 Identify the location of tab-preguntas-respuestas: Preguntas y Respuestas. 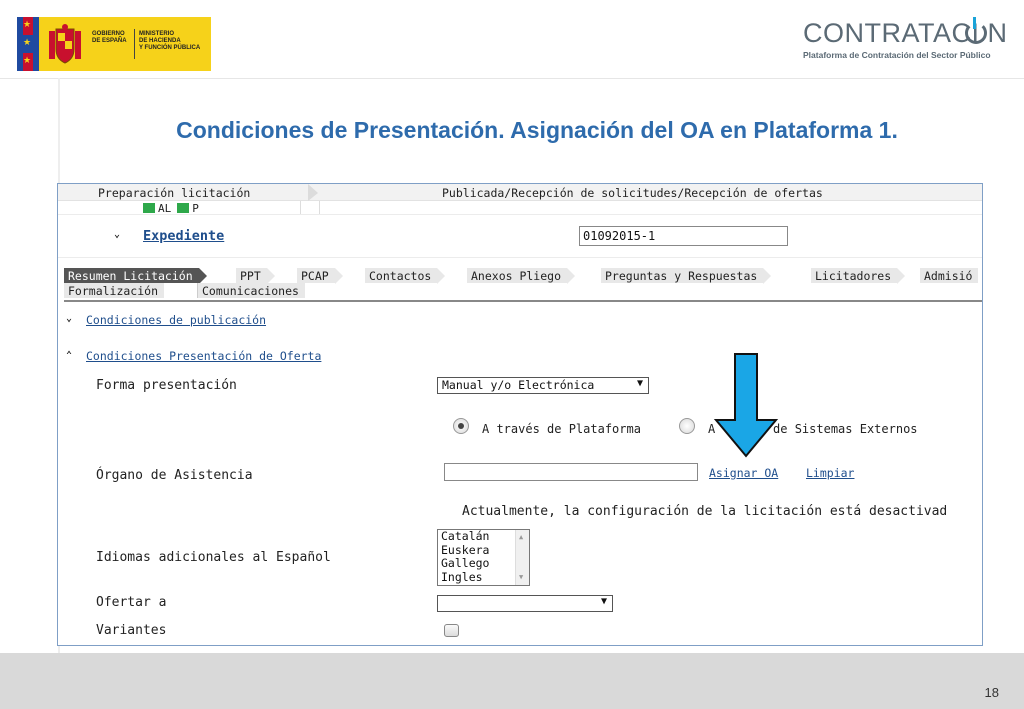
(686, 276).